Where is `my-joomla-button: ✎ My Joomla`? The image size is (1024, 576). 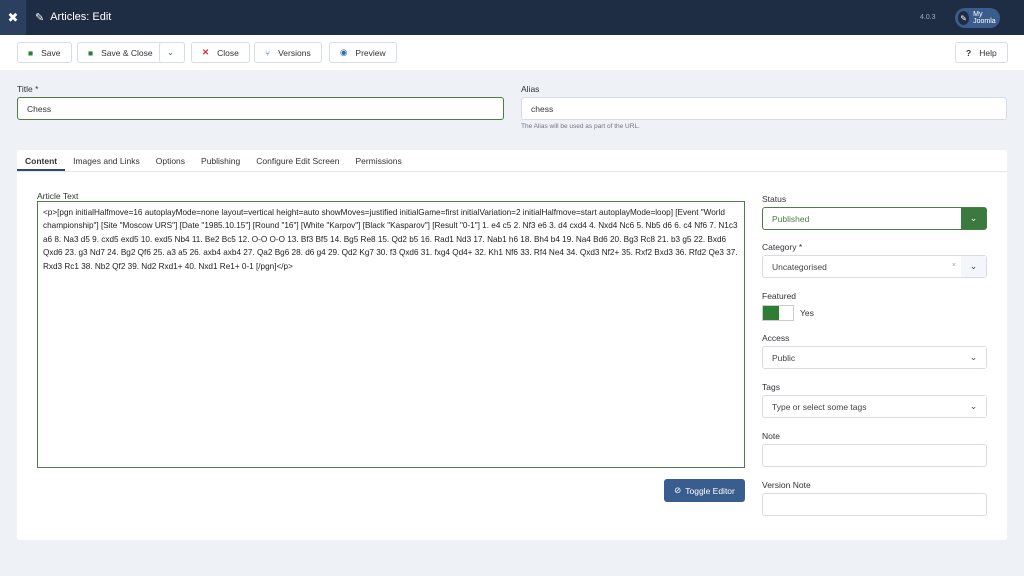
my-joomla-button: ✎ My Joomla is located at coordinates (977, 18).